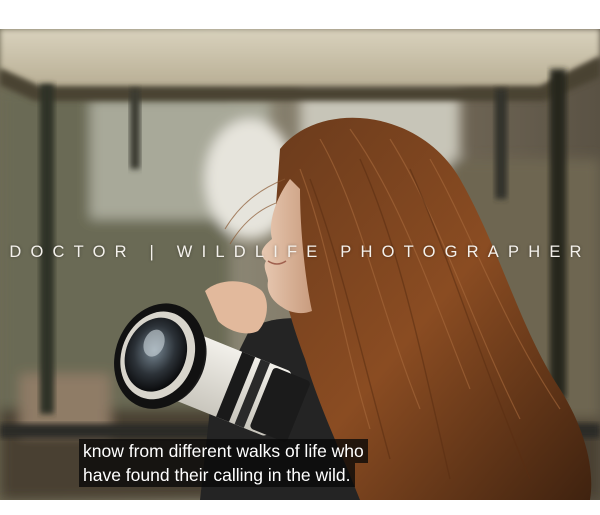 The height and width of the screenshot is (515, 600). Describe the element at coordinates (223, 451) in the screenshot. I see `caption-line-1: know from different walks of life who` at that location.